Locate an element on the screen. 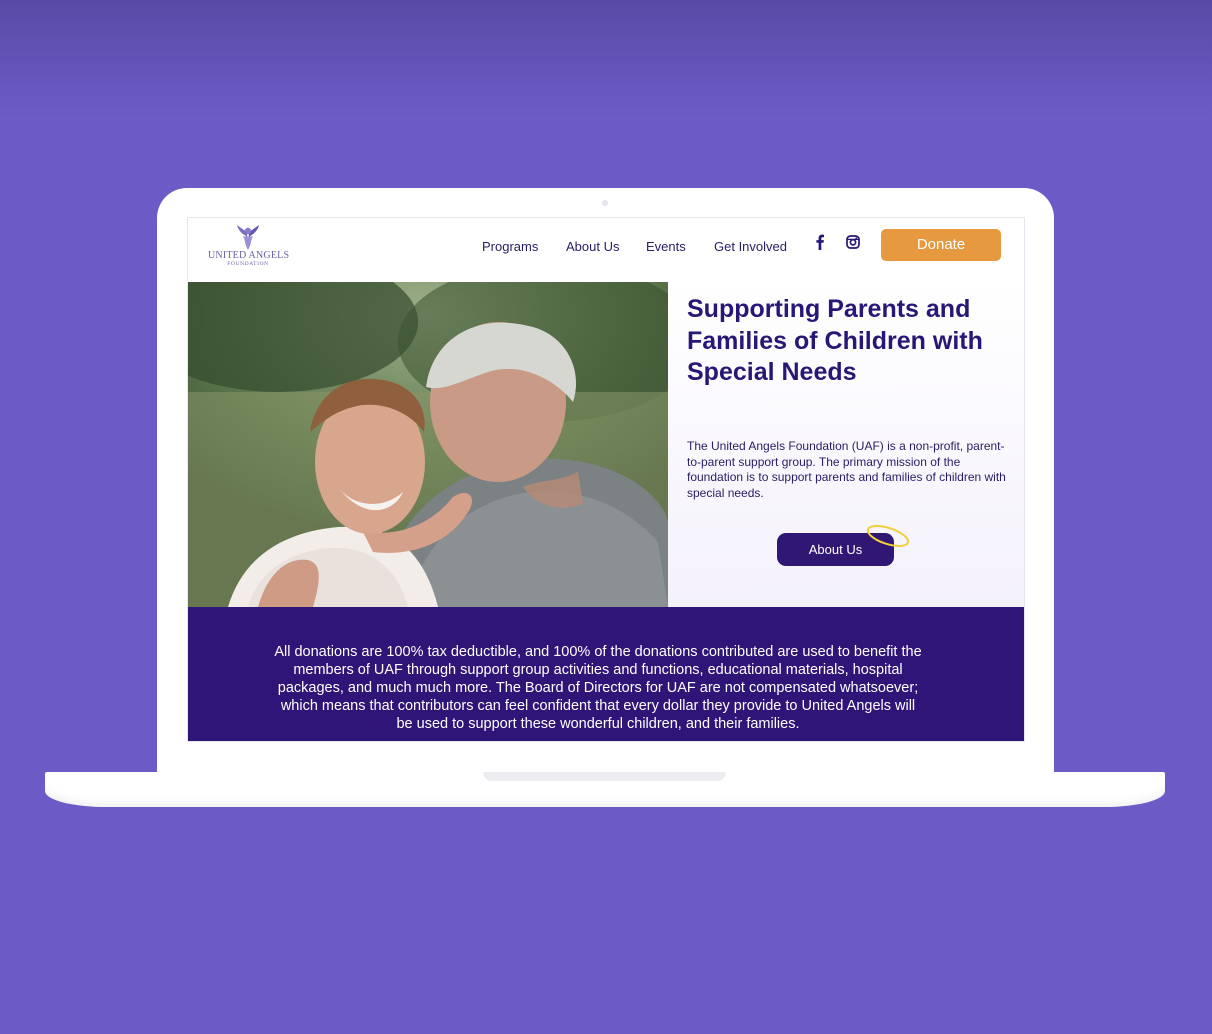  background-gradient is located at coordinates (606, 60).